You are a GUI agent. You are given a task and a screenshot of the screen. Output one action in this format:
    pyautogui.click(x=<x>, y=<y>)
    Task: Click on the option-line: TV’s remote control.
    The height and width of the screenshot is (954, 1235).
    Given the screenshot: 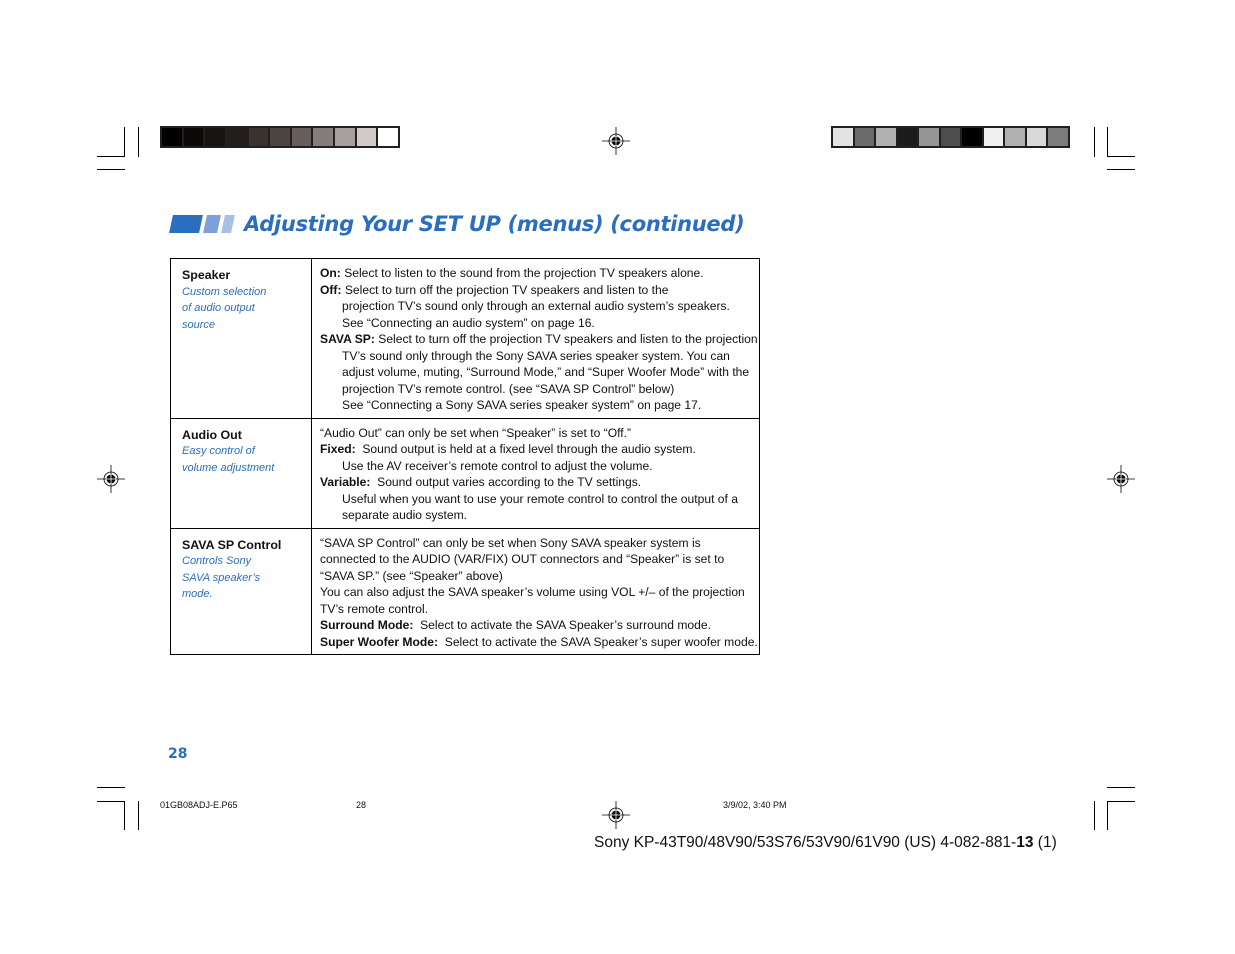 What is the action you would take?
    pyautogui.click(x=539, y=609)
    